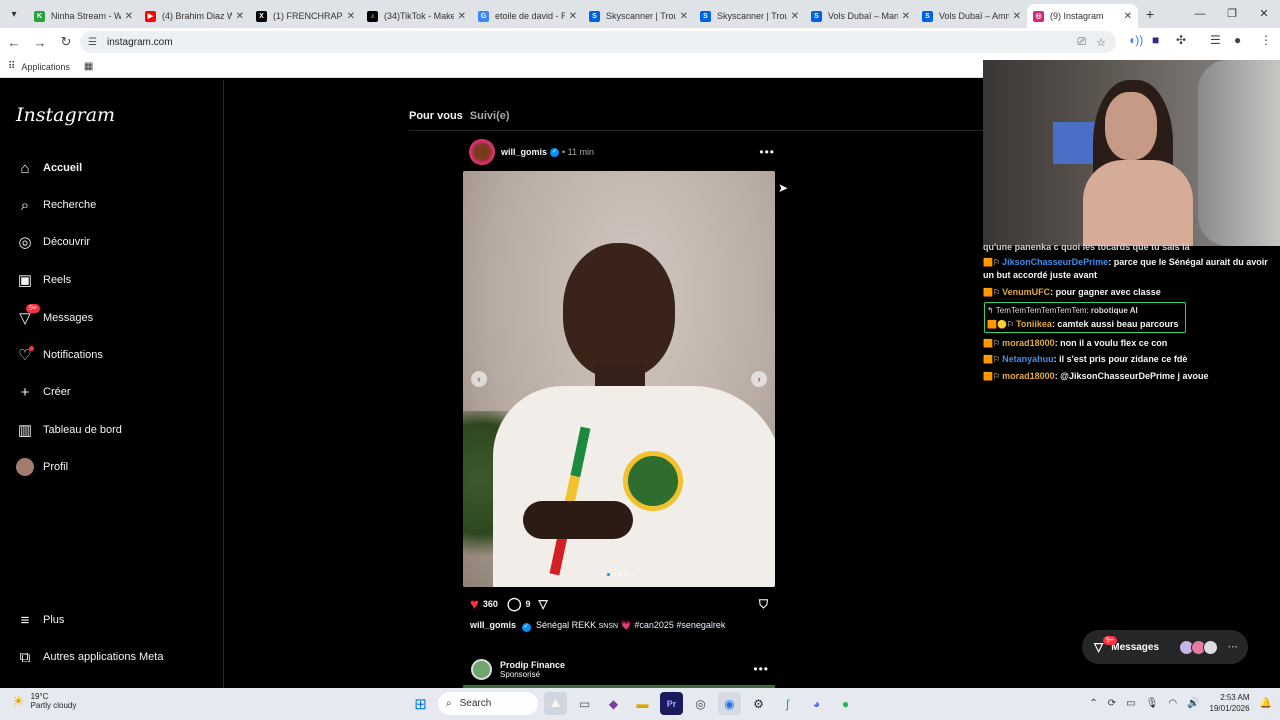 This screenshot has height=720, width=1280. I want to click on nav-item-home: ⌂ Accueil, so click(49, 168).